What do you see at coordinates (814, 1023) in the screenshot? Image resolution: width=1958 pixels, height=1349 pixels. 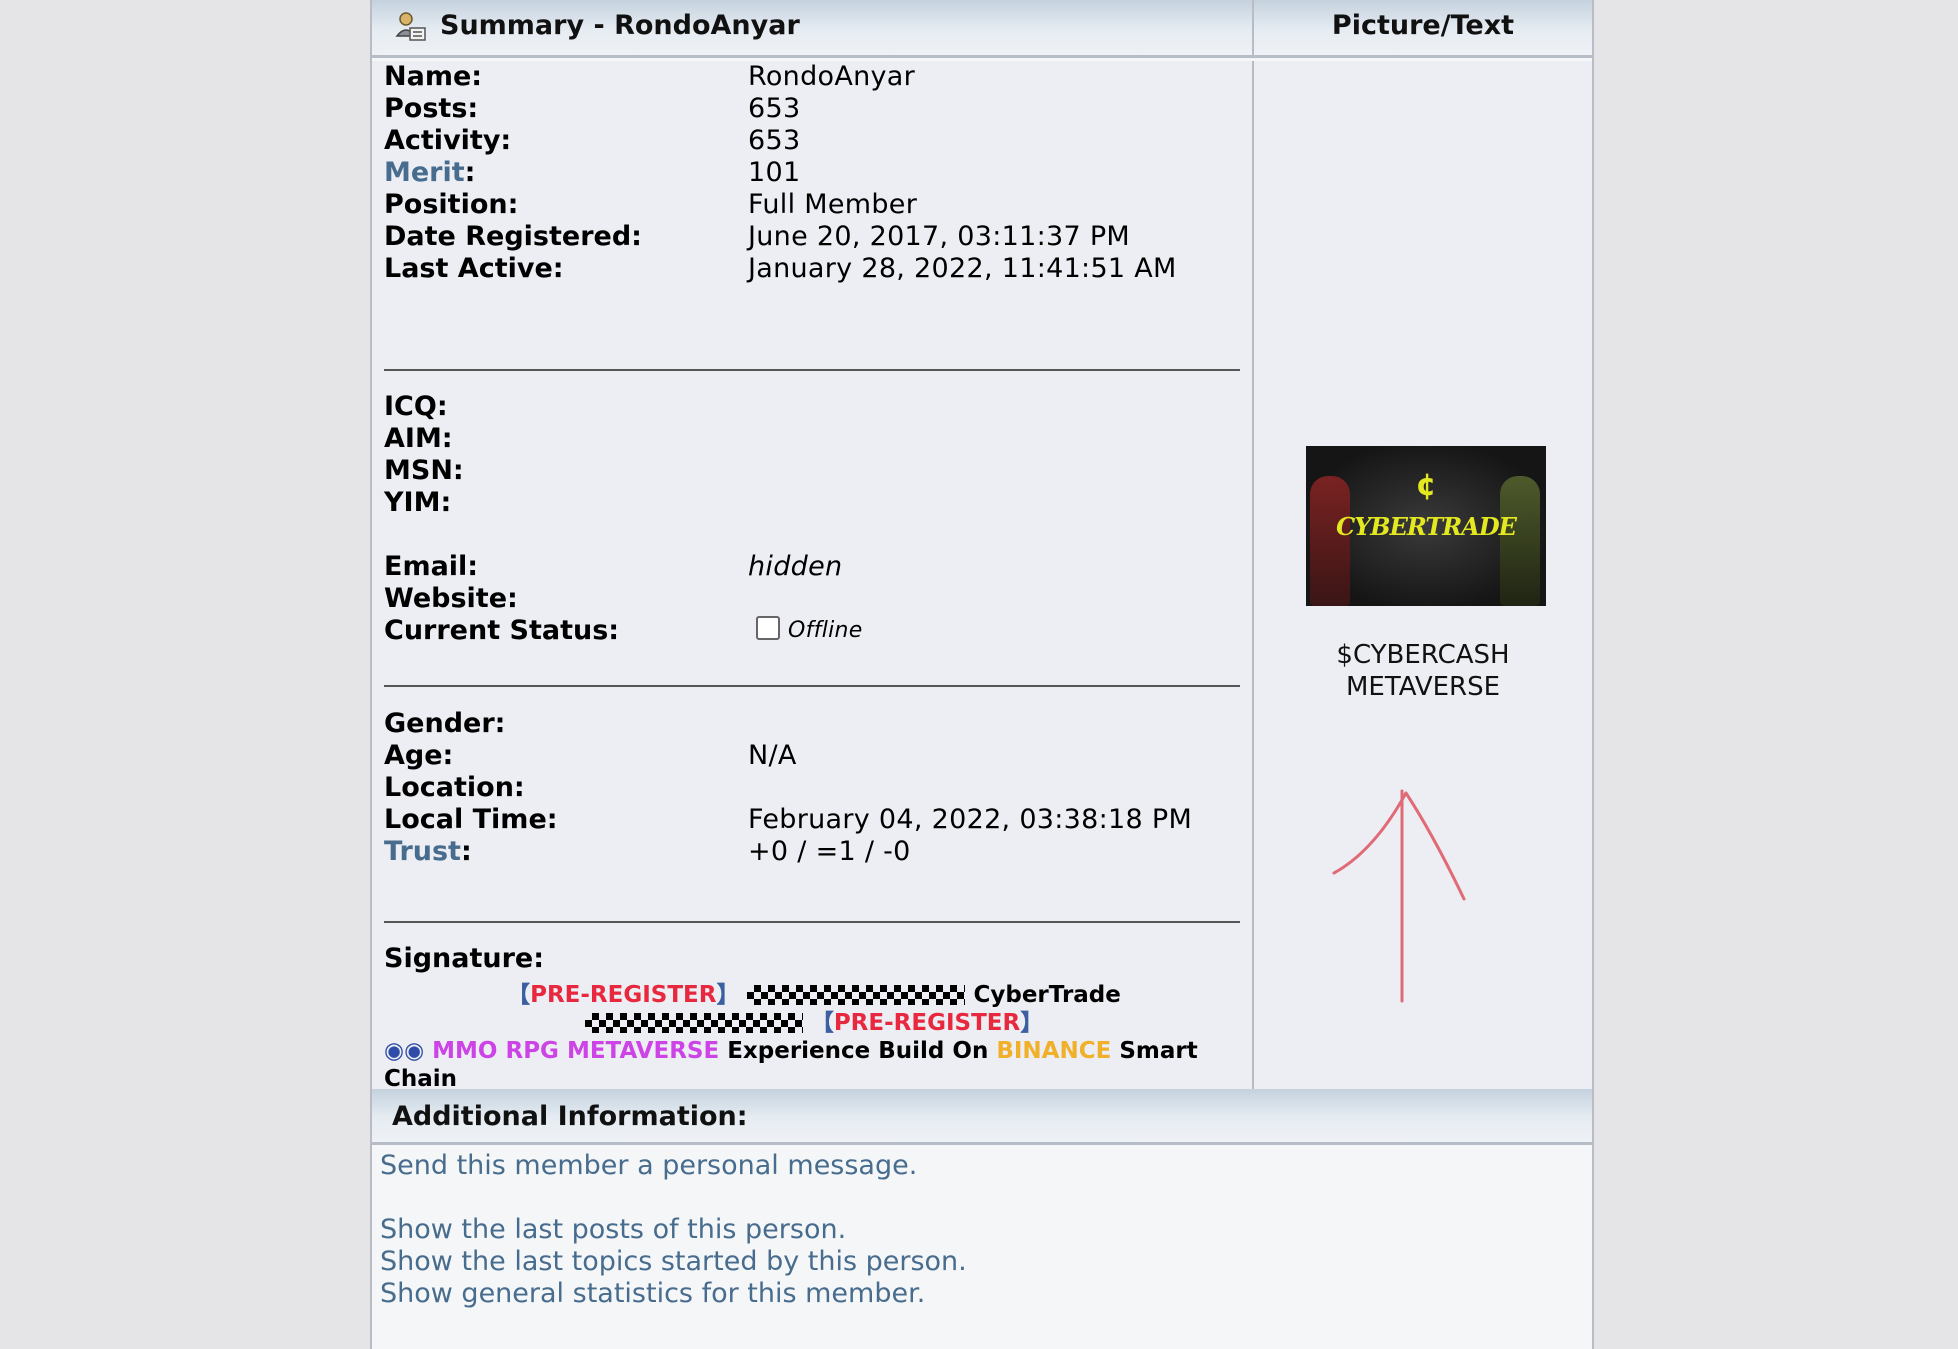 I see `signature-line-2: 【PRE-REGISTER】` at bounding box center [814, 1023].